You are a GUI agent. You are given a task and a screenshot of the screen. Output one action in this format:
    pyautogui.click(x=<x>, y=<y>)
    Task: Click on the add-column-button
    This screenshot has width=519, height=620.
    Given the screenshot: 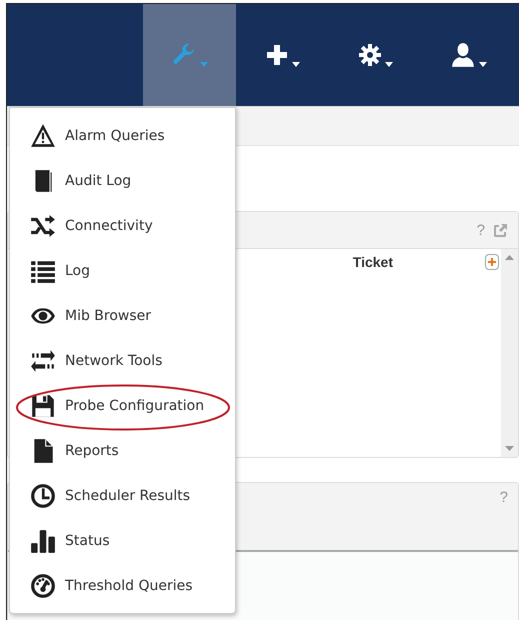 What is the action you would take?
    pyautogui.click(x=492, y=262)
    